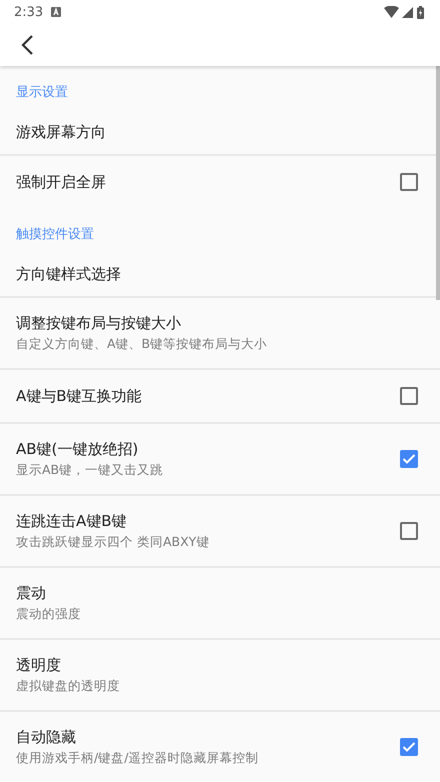  What do you see at coordinates (42, 92) in the screenshot?
I see `section-header: 显示设置` at bounding box center [42, 92].